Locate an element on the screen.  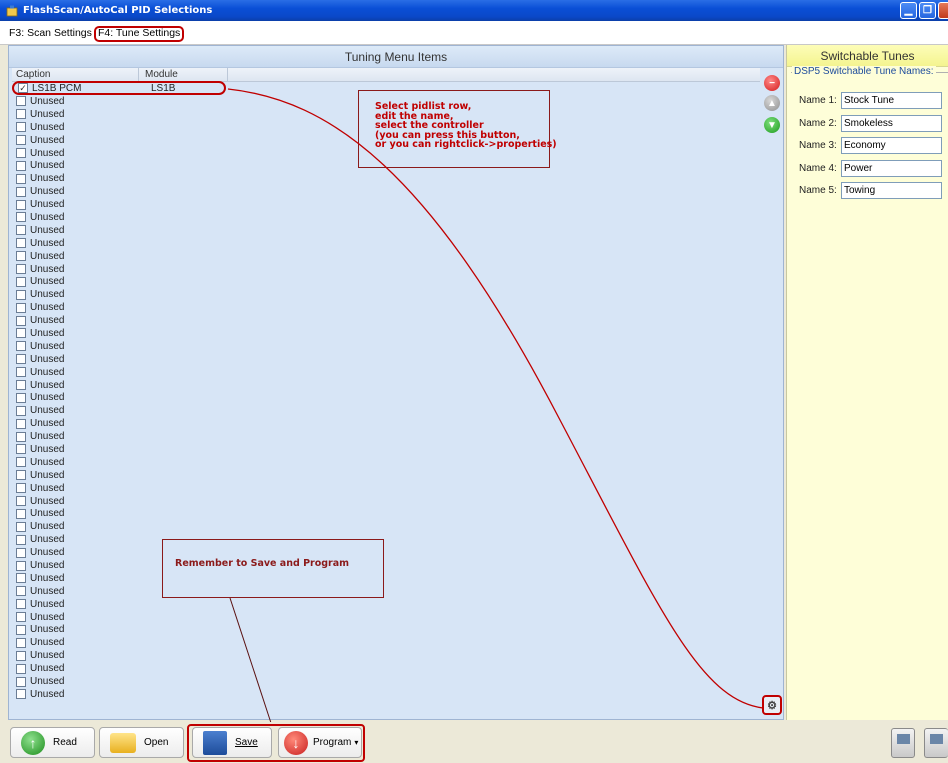
tab-tune-settings: F4: Tune Settings is located at coordinates (139, 34).